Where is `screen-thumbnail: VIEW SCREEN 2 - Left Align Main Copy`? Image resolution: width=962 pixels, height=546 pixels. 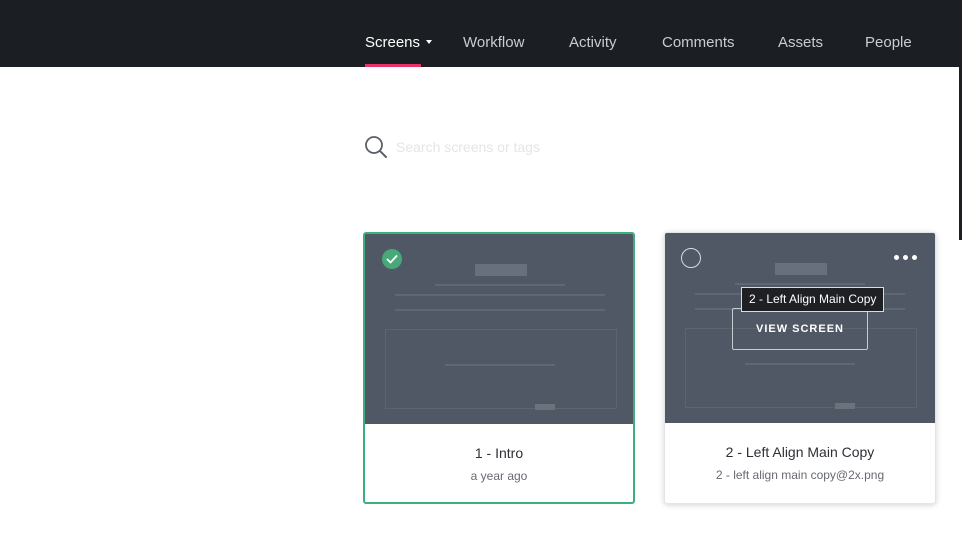 screen-thumbnail: VIEW SCREEN 2 - Left Align Main Copy is located at coordinates (800, 328).